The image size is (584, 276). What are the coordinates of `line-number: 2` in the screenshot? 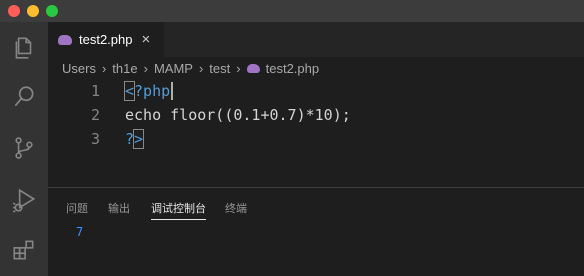 It's located at (95, 115).